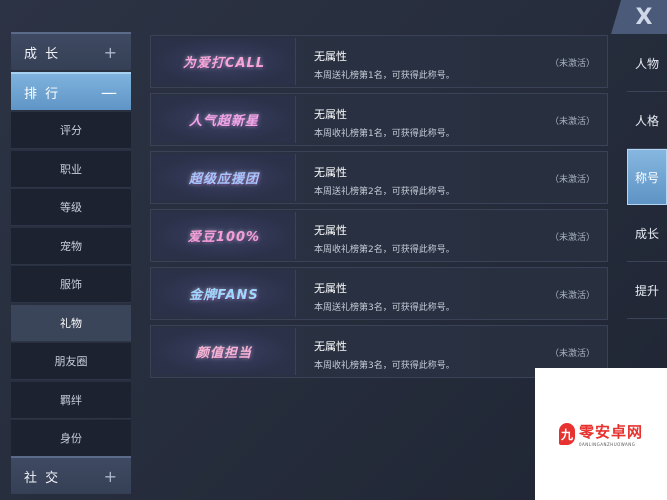 This screenshot has height=500, width=667. I want to click on title-row: 爱豆100% 无属性 本周收礼榜第2名，可获得此称号。 （未激活）, so click(379, 235).